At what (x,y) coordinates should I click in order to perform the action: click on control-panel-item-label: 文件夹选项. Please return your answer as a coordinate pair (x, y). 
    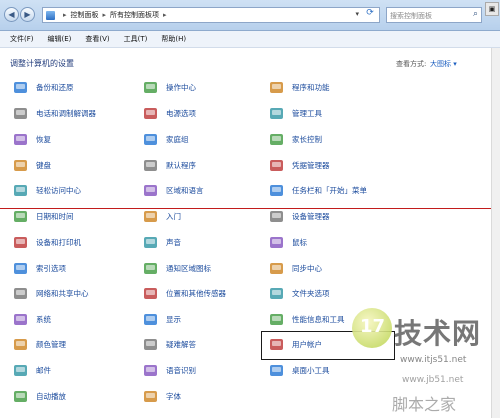
    Looking at the image, I should click on (311, 293).